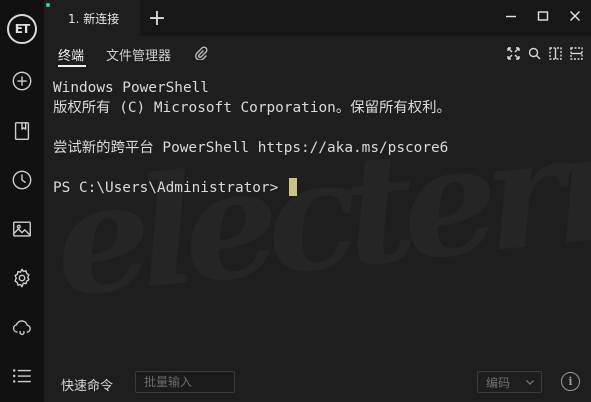  I want to click on close-icon, so click(575, 16).